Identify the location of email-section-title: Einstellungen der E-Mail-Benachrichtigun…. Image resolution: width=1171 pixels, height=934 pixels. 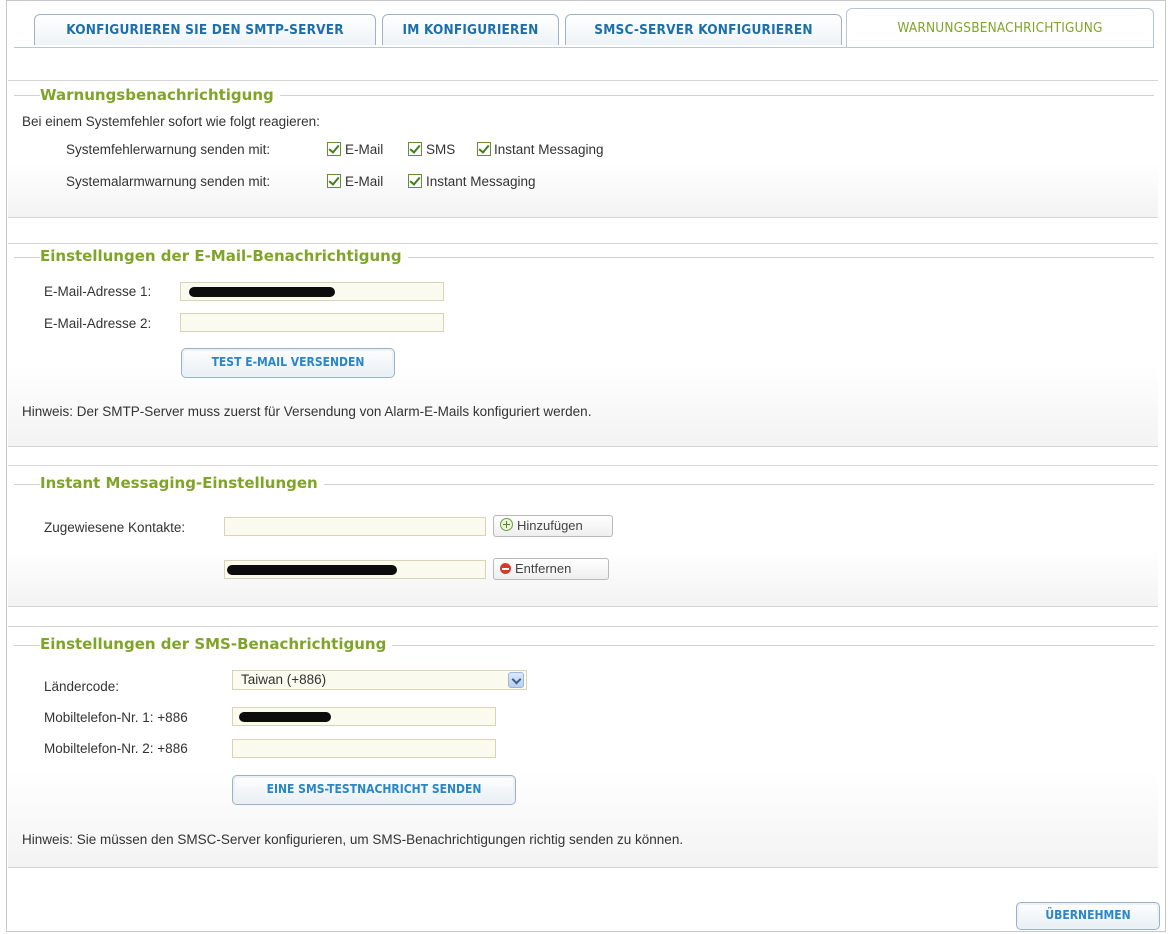
(224, 256).